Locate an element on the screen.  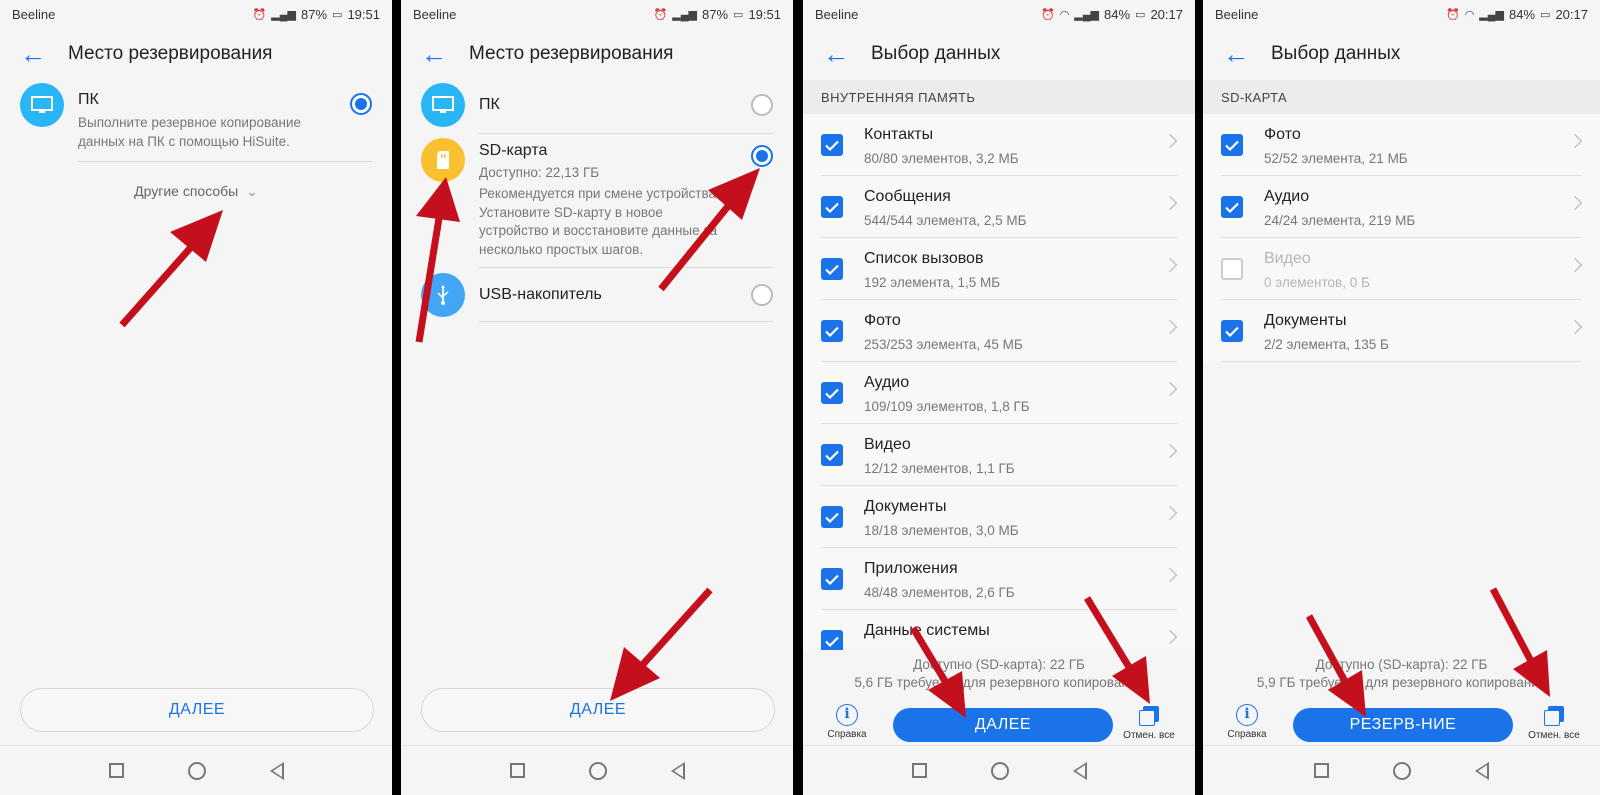
item-name: Аудио is located at coordinates (1287, 196).